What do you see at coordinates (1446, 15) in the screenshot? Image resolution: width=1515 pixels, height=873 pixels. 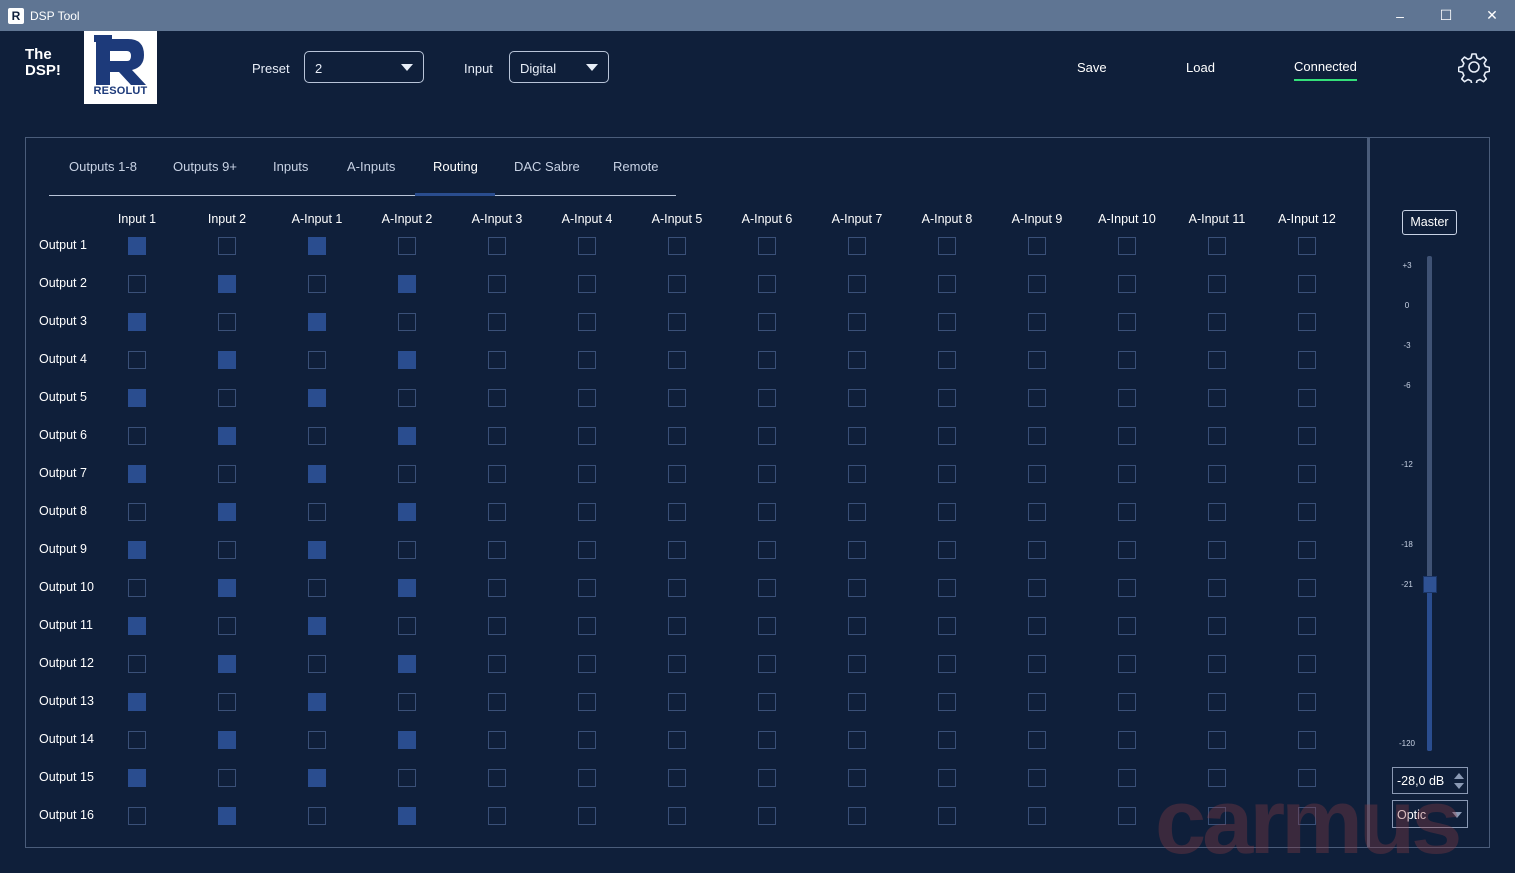 I see `maximize-button: ☐` at bounding box center [1446, 15].